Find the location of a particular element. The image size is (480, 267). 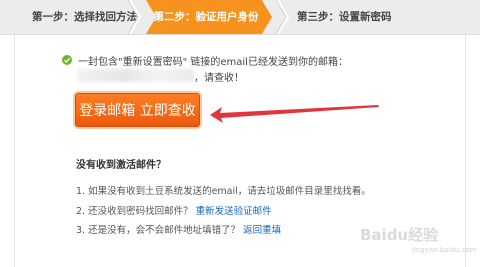

step-3-label: 第三步：设置新密码 is located at coordinates (344, 17).